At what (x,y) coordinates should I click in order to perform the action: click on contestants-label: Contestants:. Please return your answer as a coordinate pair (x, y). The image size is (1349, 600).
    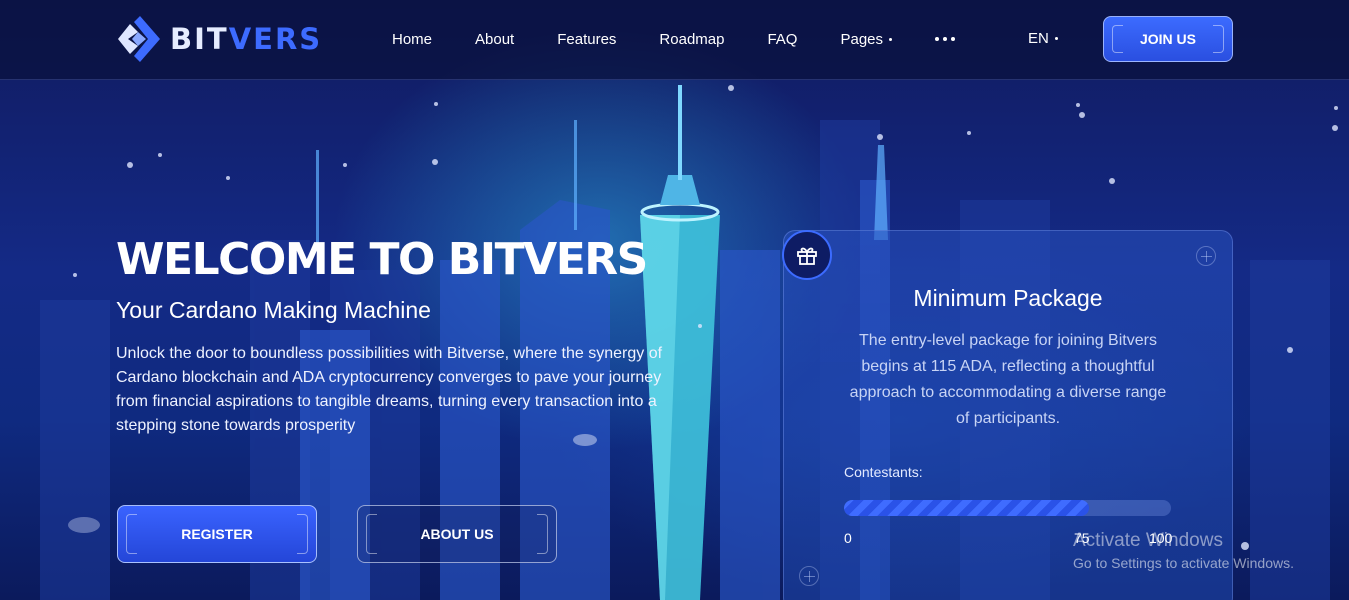
    Looking at the image, I should click on (883, 472).